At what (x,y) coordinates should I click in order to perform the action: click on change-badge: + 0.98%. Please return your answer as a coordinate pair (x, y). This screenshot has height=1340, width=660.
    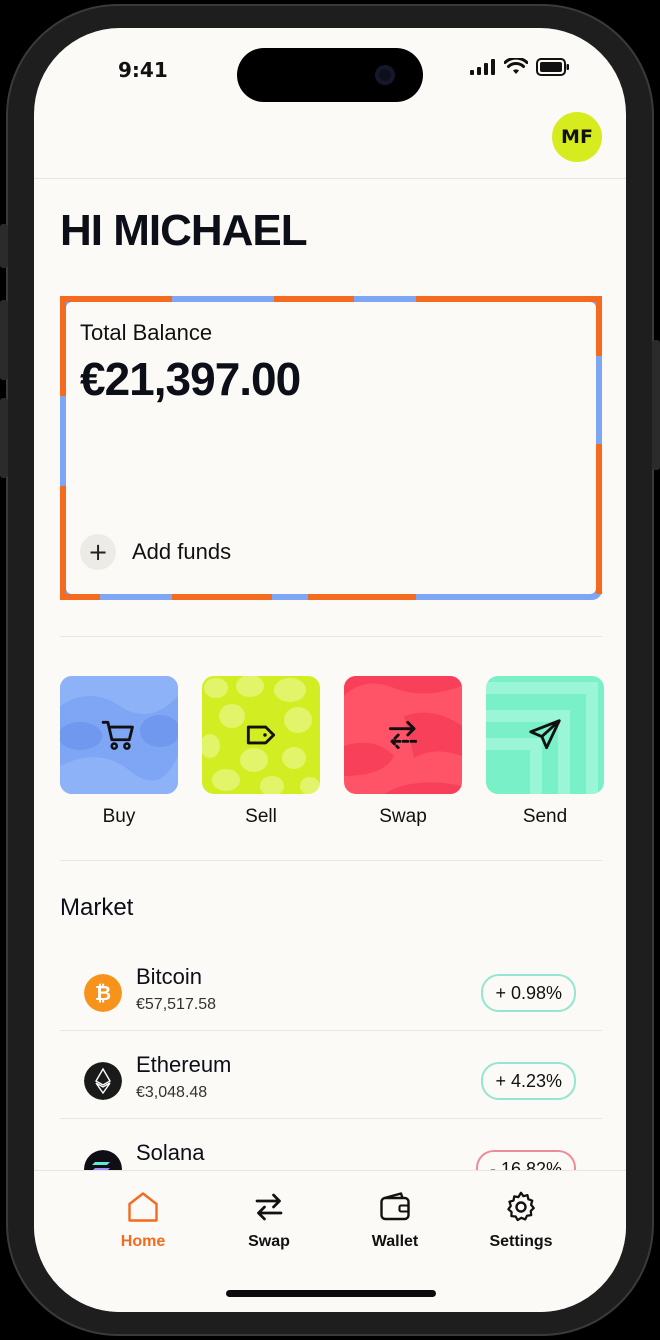
    Looking at the image, I should click on (528, 993).